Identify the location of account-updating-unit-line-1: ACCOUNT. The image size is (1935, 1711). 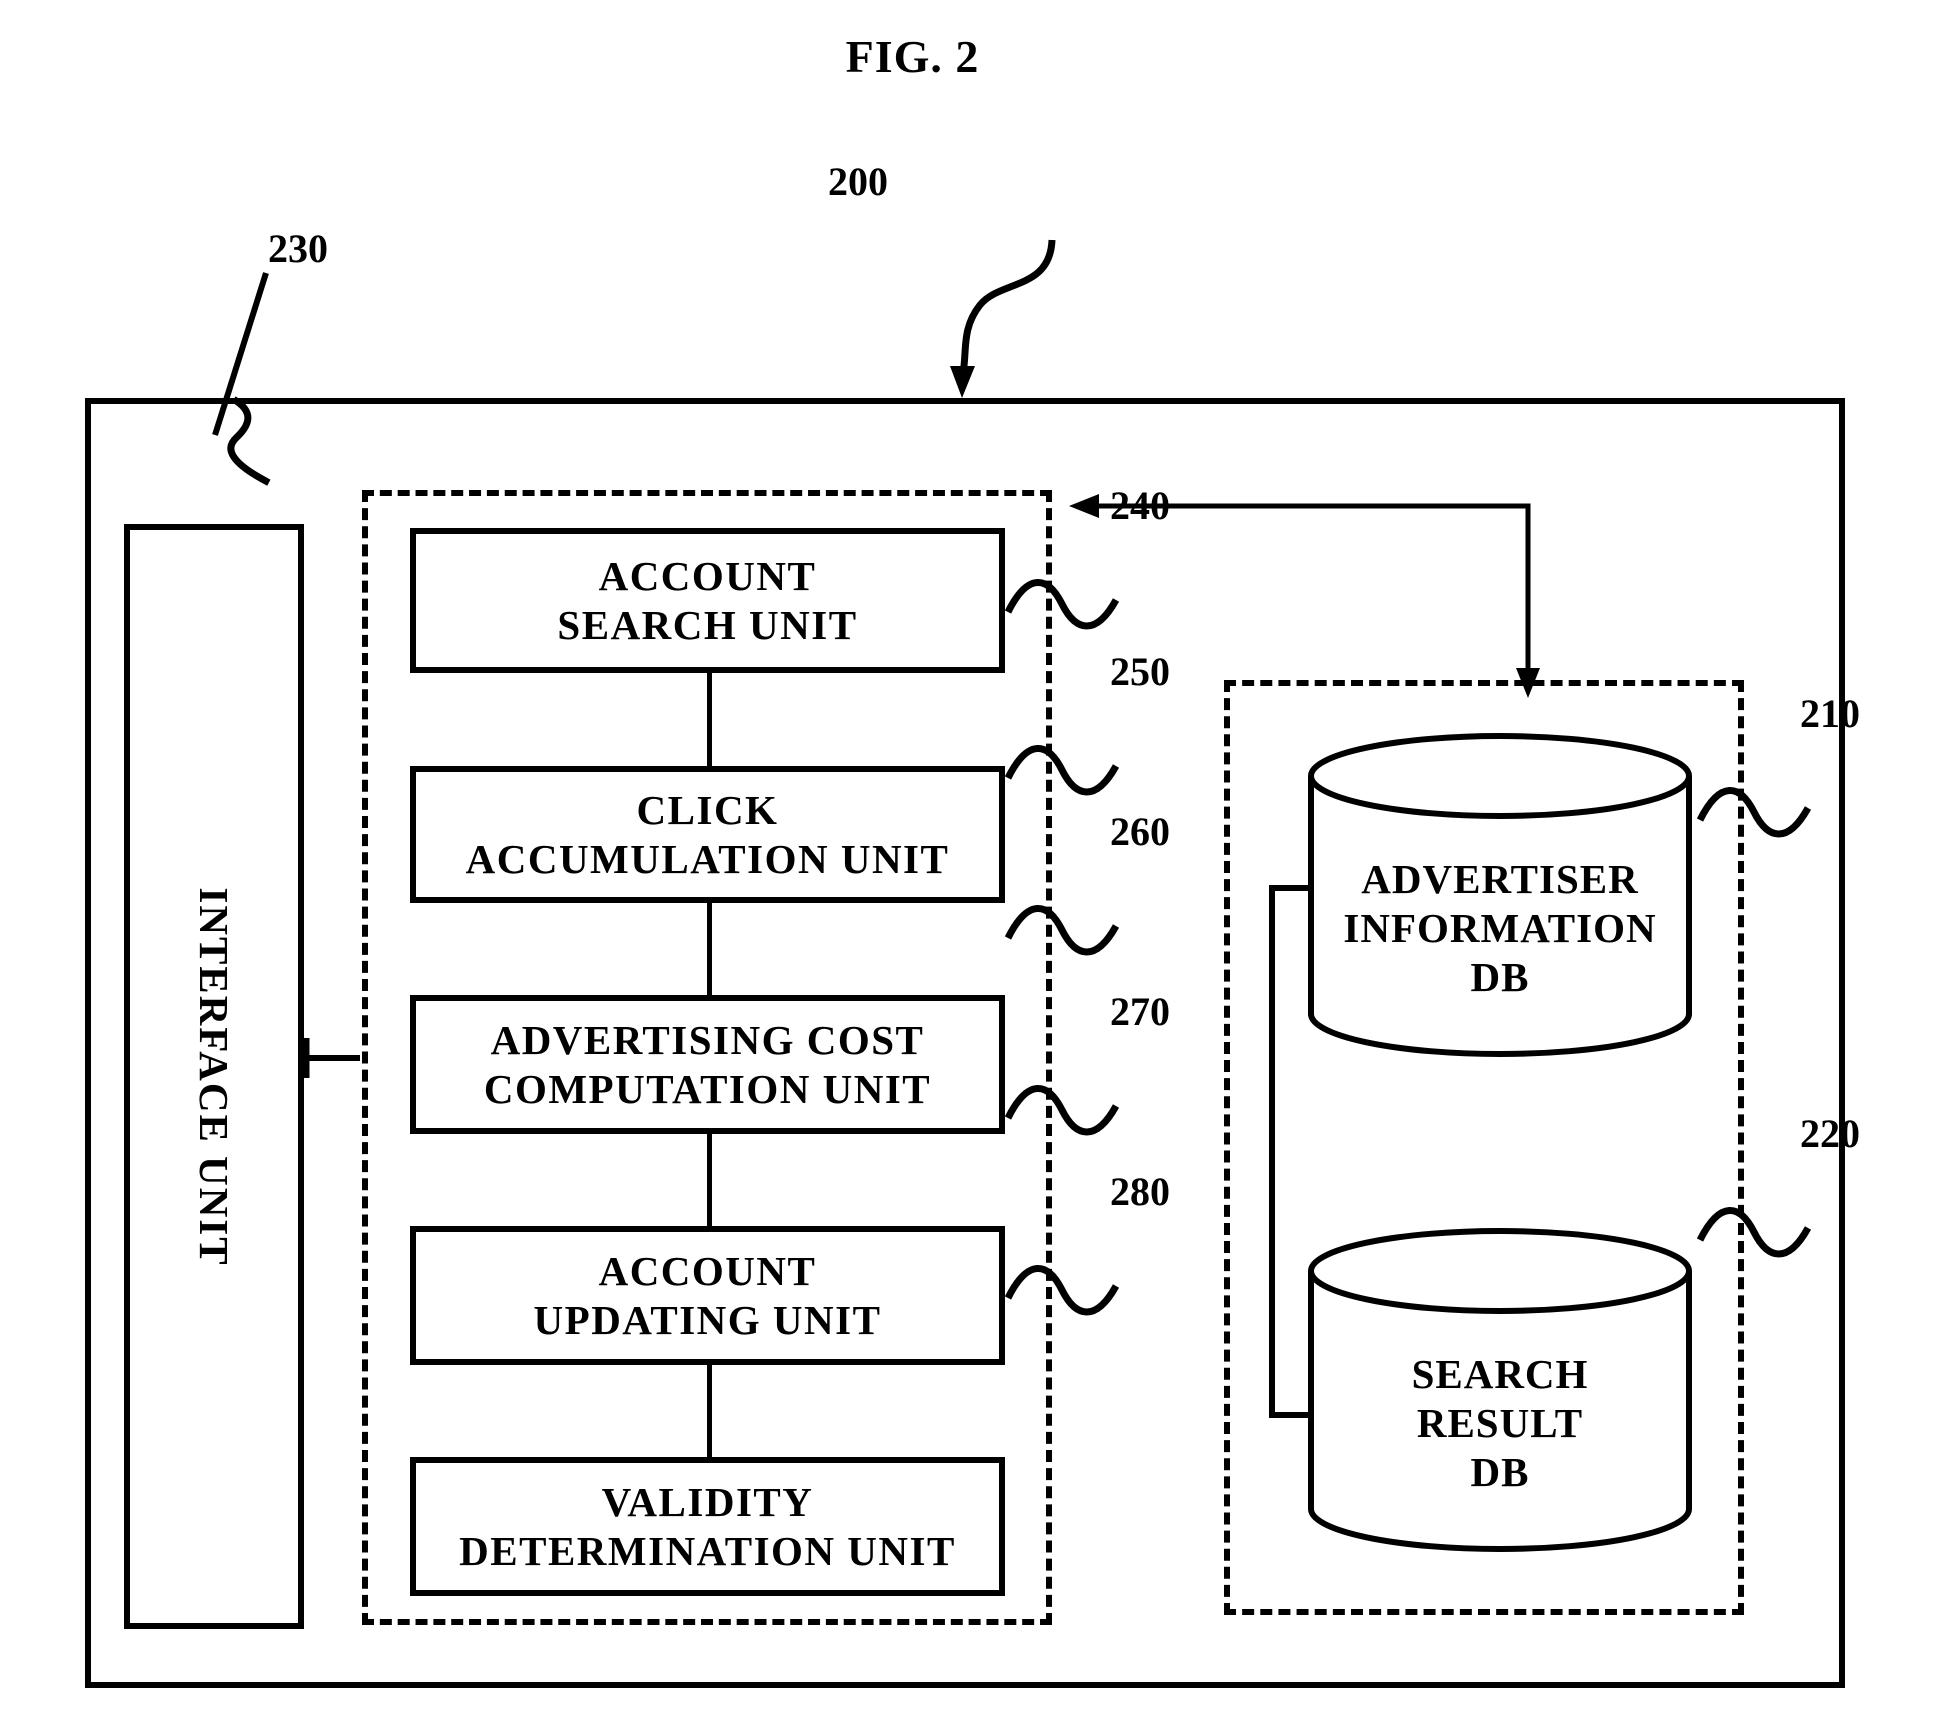
(707, 1271).